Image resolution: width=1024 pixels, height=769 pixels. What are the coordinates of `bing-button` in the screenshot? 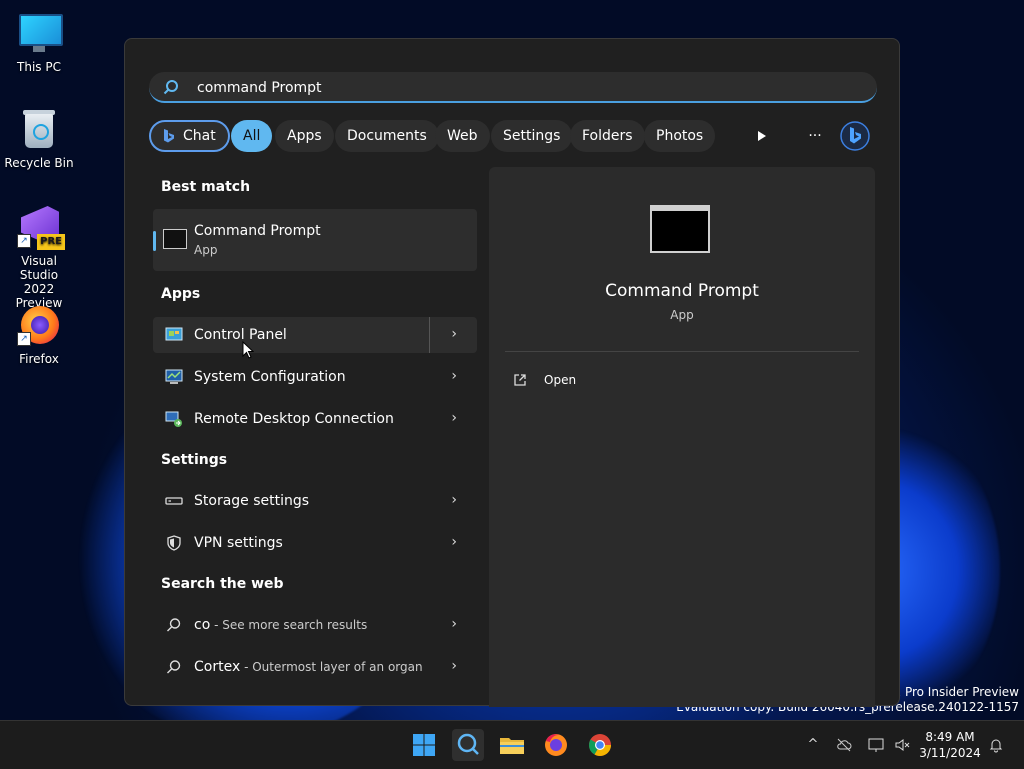 It's located at (855, 136).